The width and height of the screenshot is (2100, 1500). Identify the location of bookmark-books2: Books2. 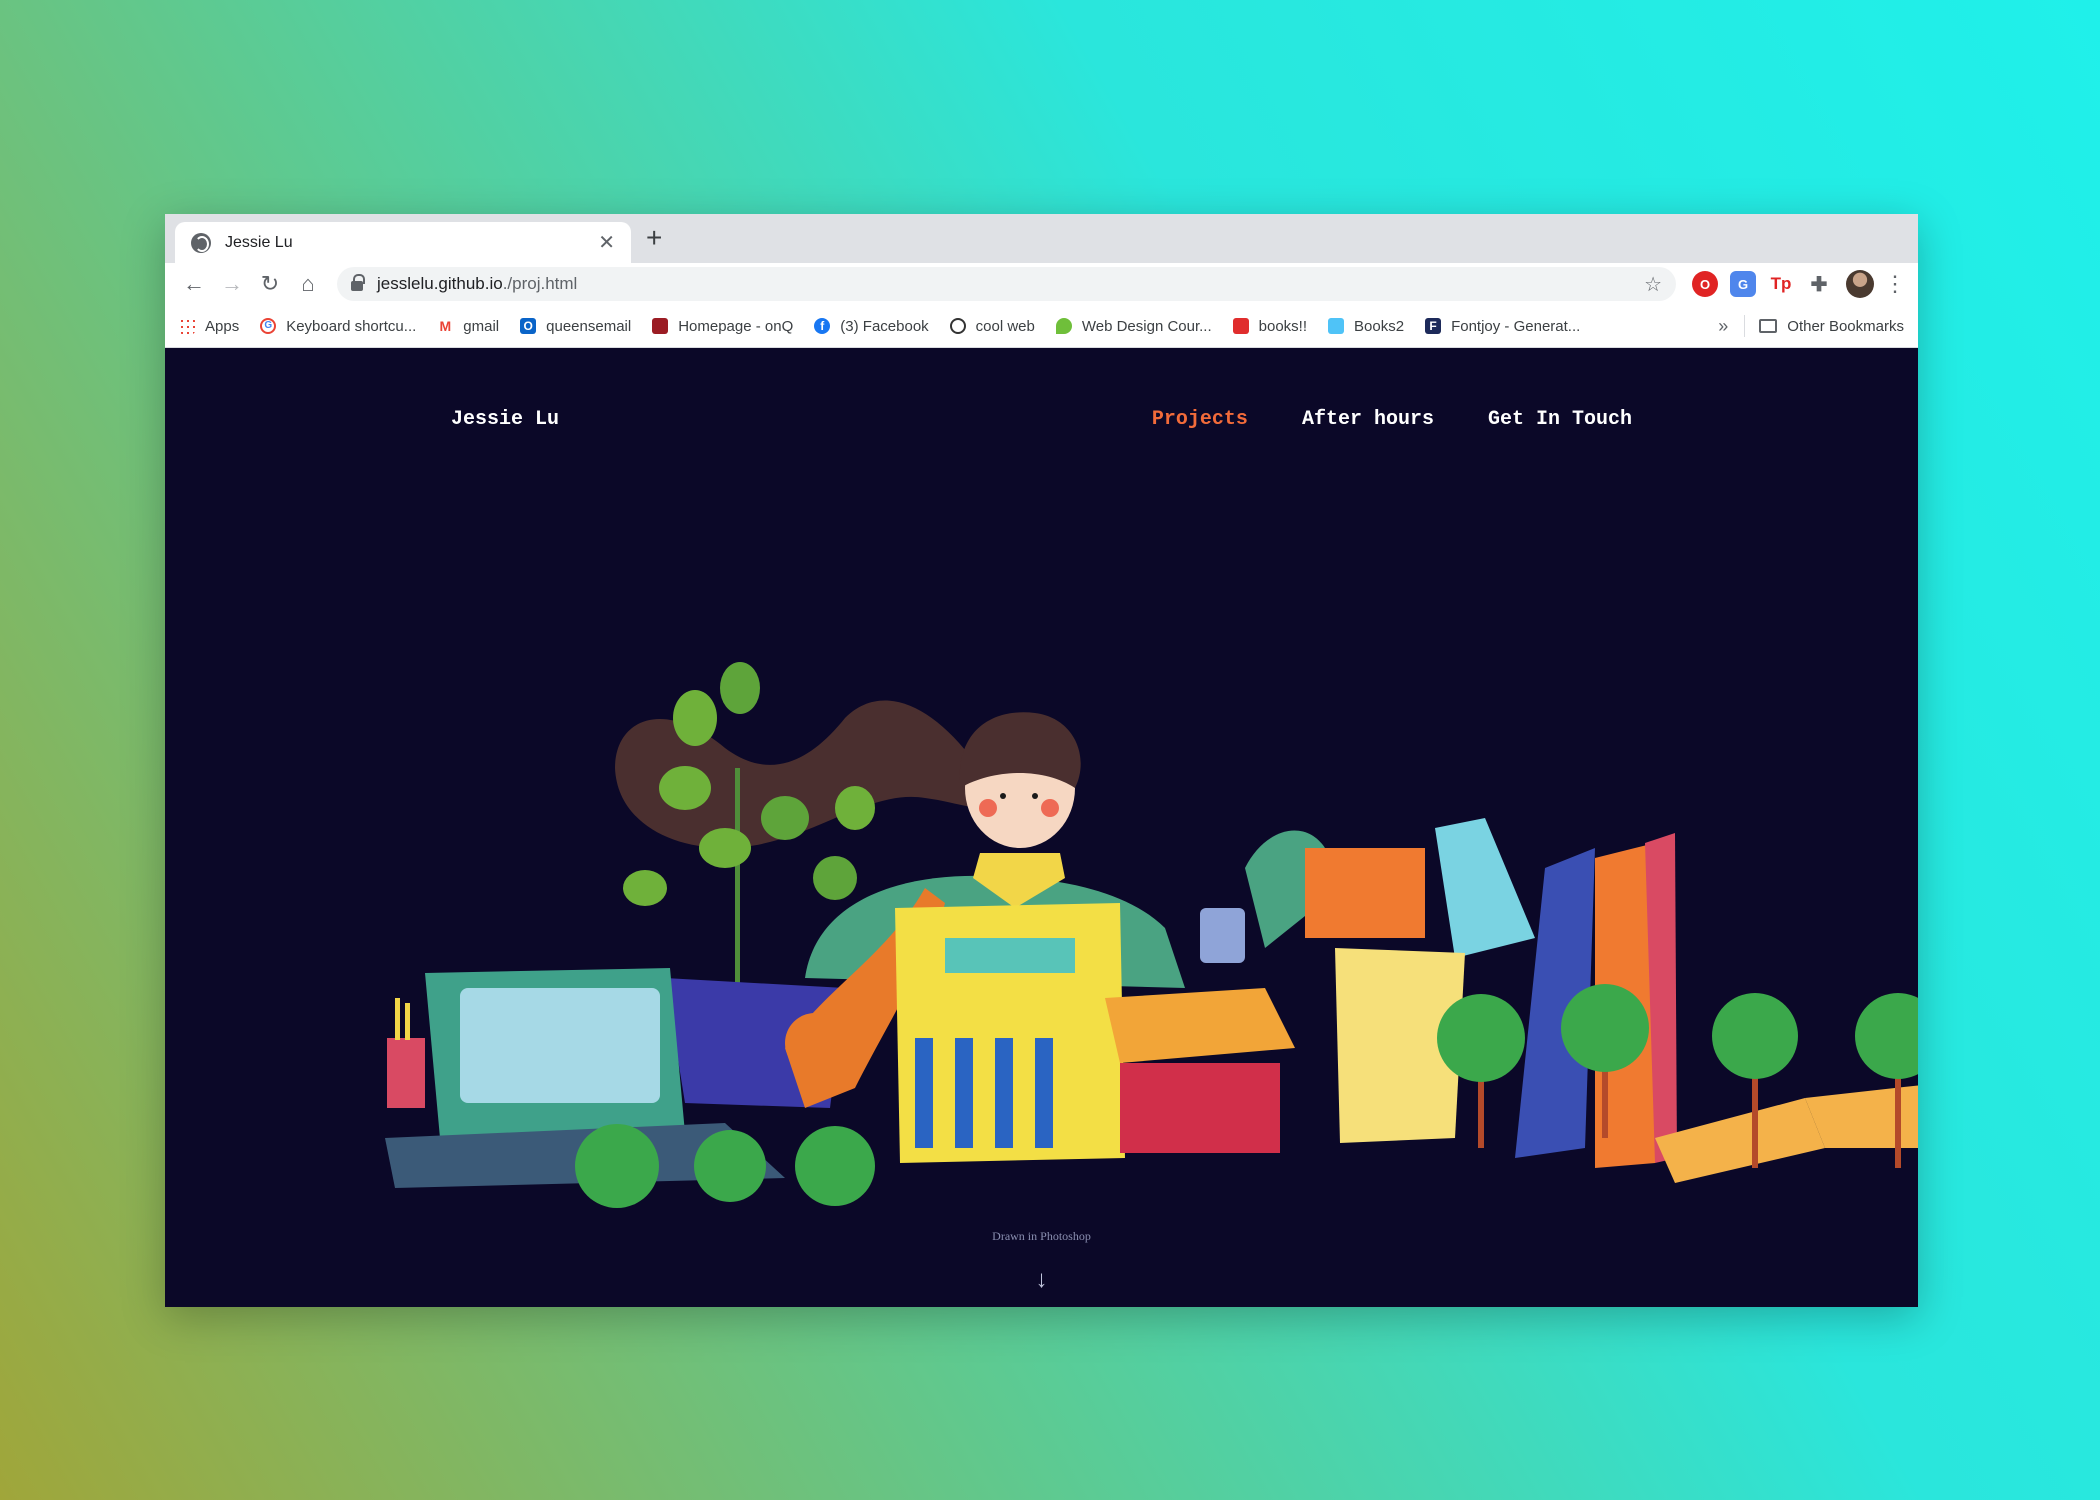
(1366, 326).